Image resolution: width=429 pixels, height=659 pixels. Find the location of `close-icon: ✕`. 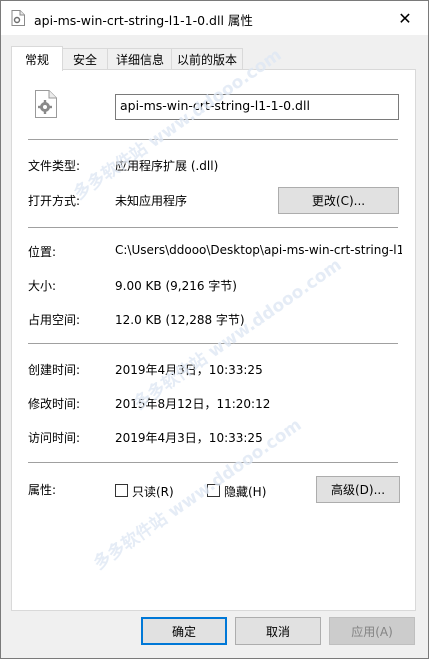

close-icon: ✕ is located at coordinates (405, 18).